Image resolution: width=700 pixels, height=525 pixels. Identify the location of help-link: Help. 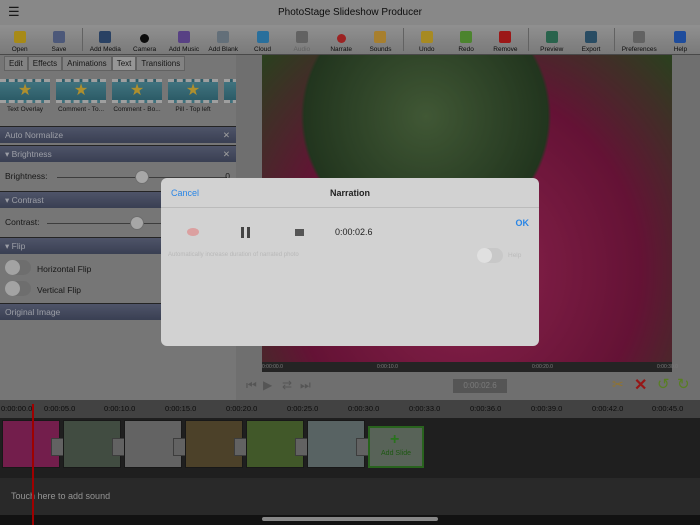
(514, 255).